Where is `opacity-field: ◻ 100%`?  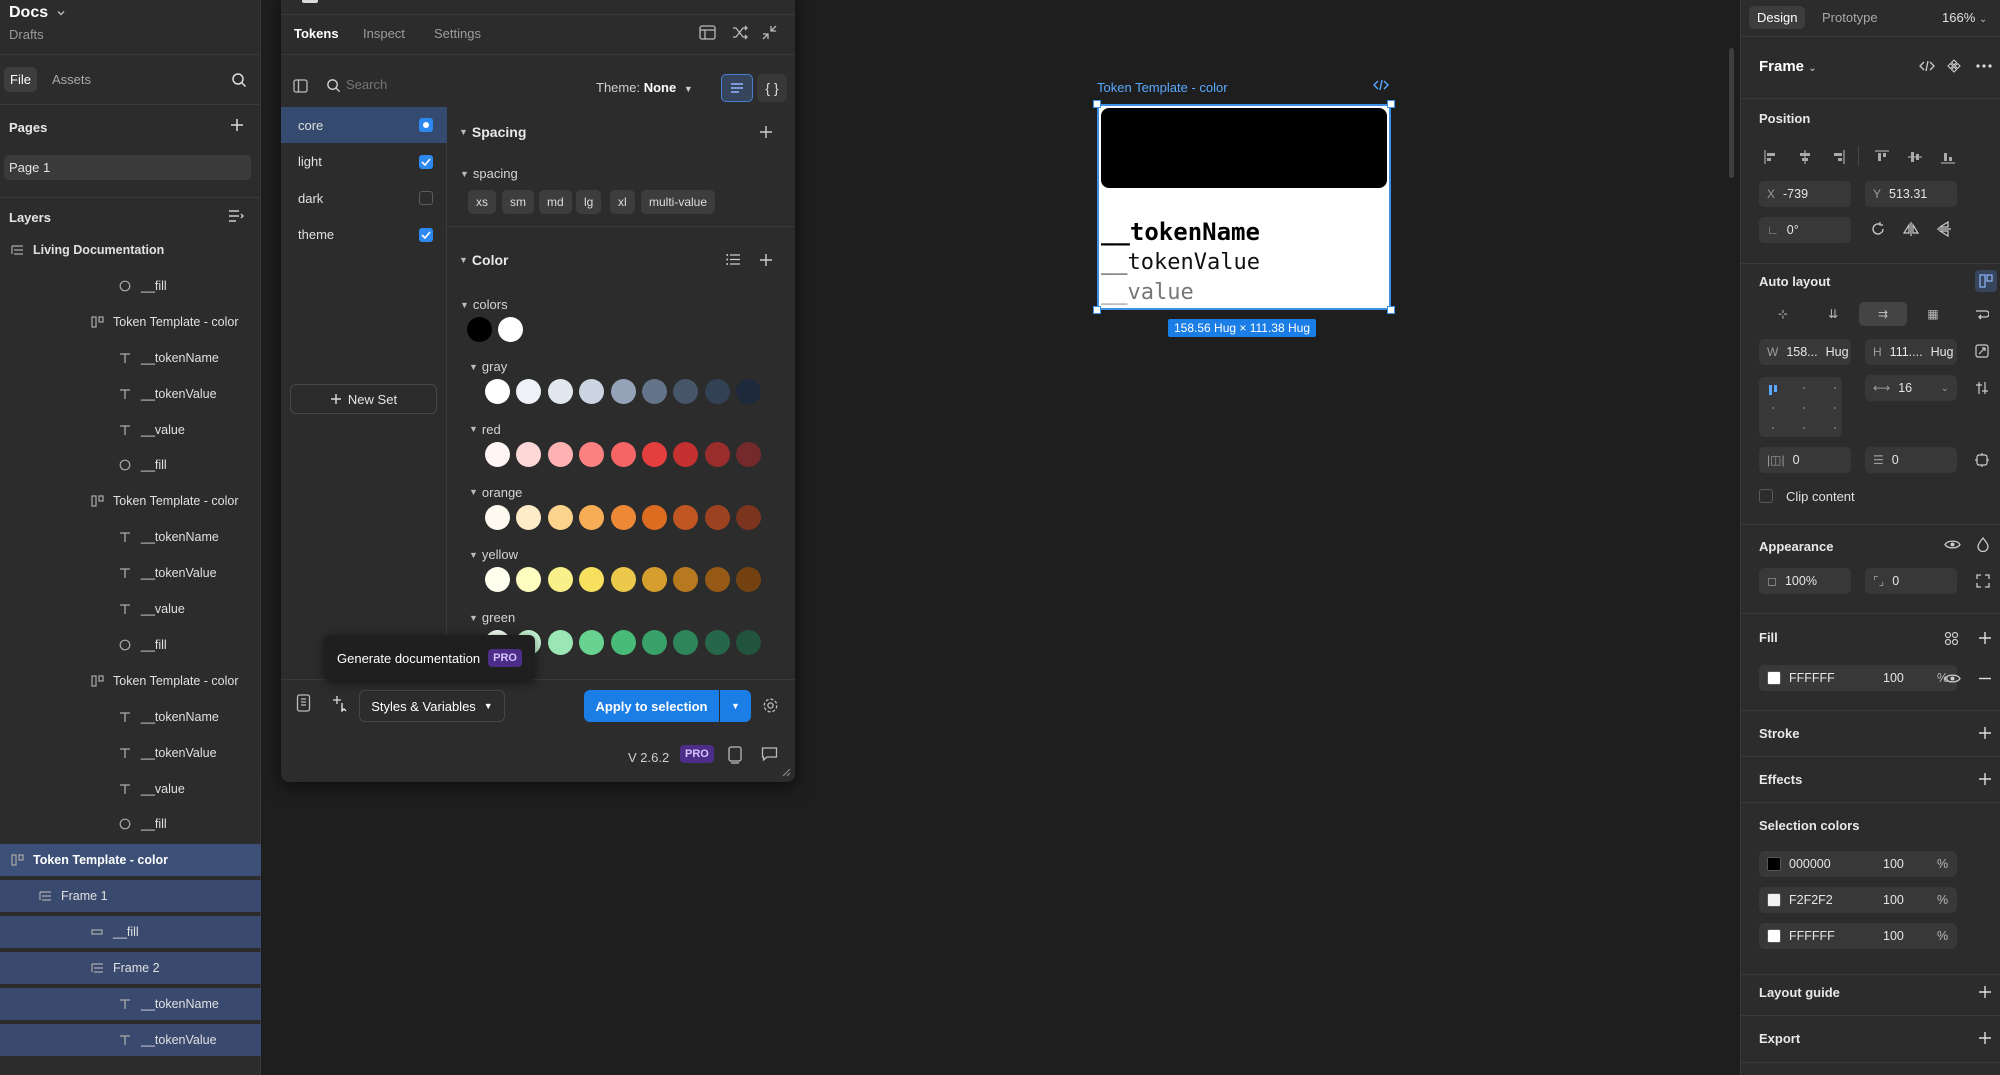 opacity-field: ◻ 100% is located at coordinates (1805, 581).